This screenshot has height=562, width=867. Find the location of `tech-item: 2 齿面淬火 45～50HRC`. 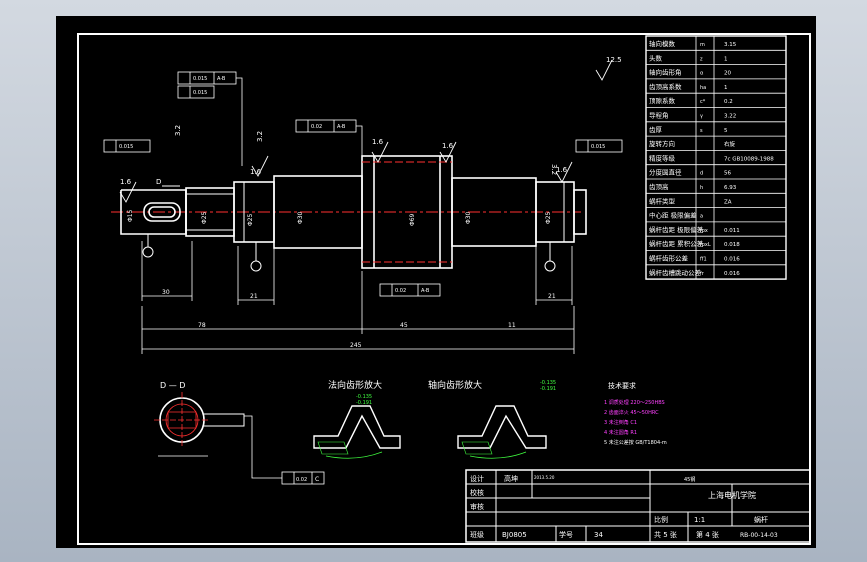

tech-item: 2 齿面淬火 45～50HRC is located at coordinates (631, 412).